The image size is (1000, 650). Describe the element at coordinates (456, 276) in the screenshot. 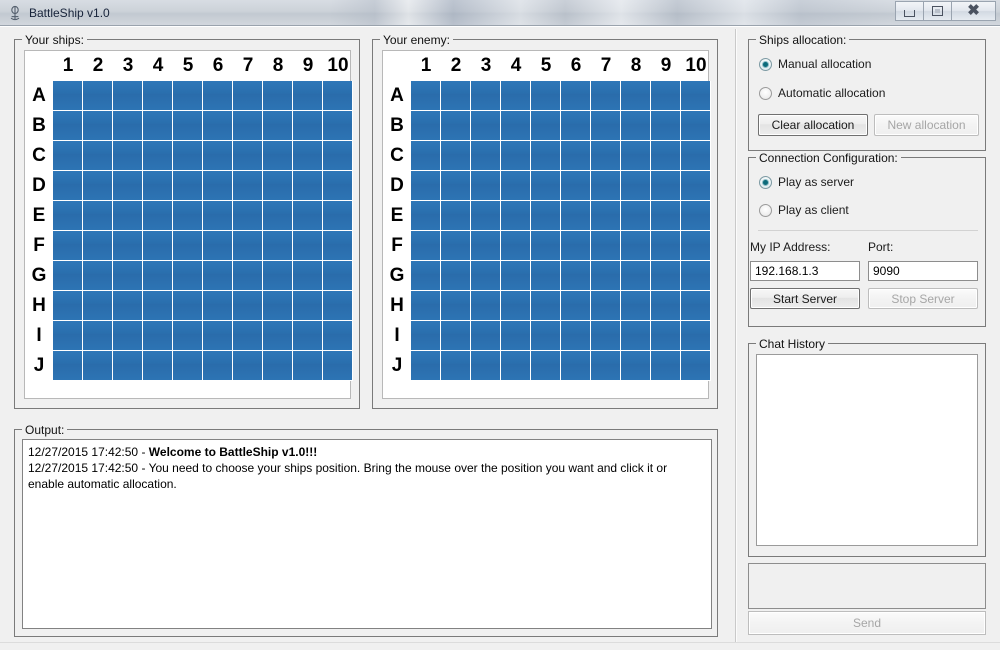

I see `enemy-cell-G2` at that location.